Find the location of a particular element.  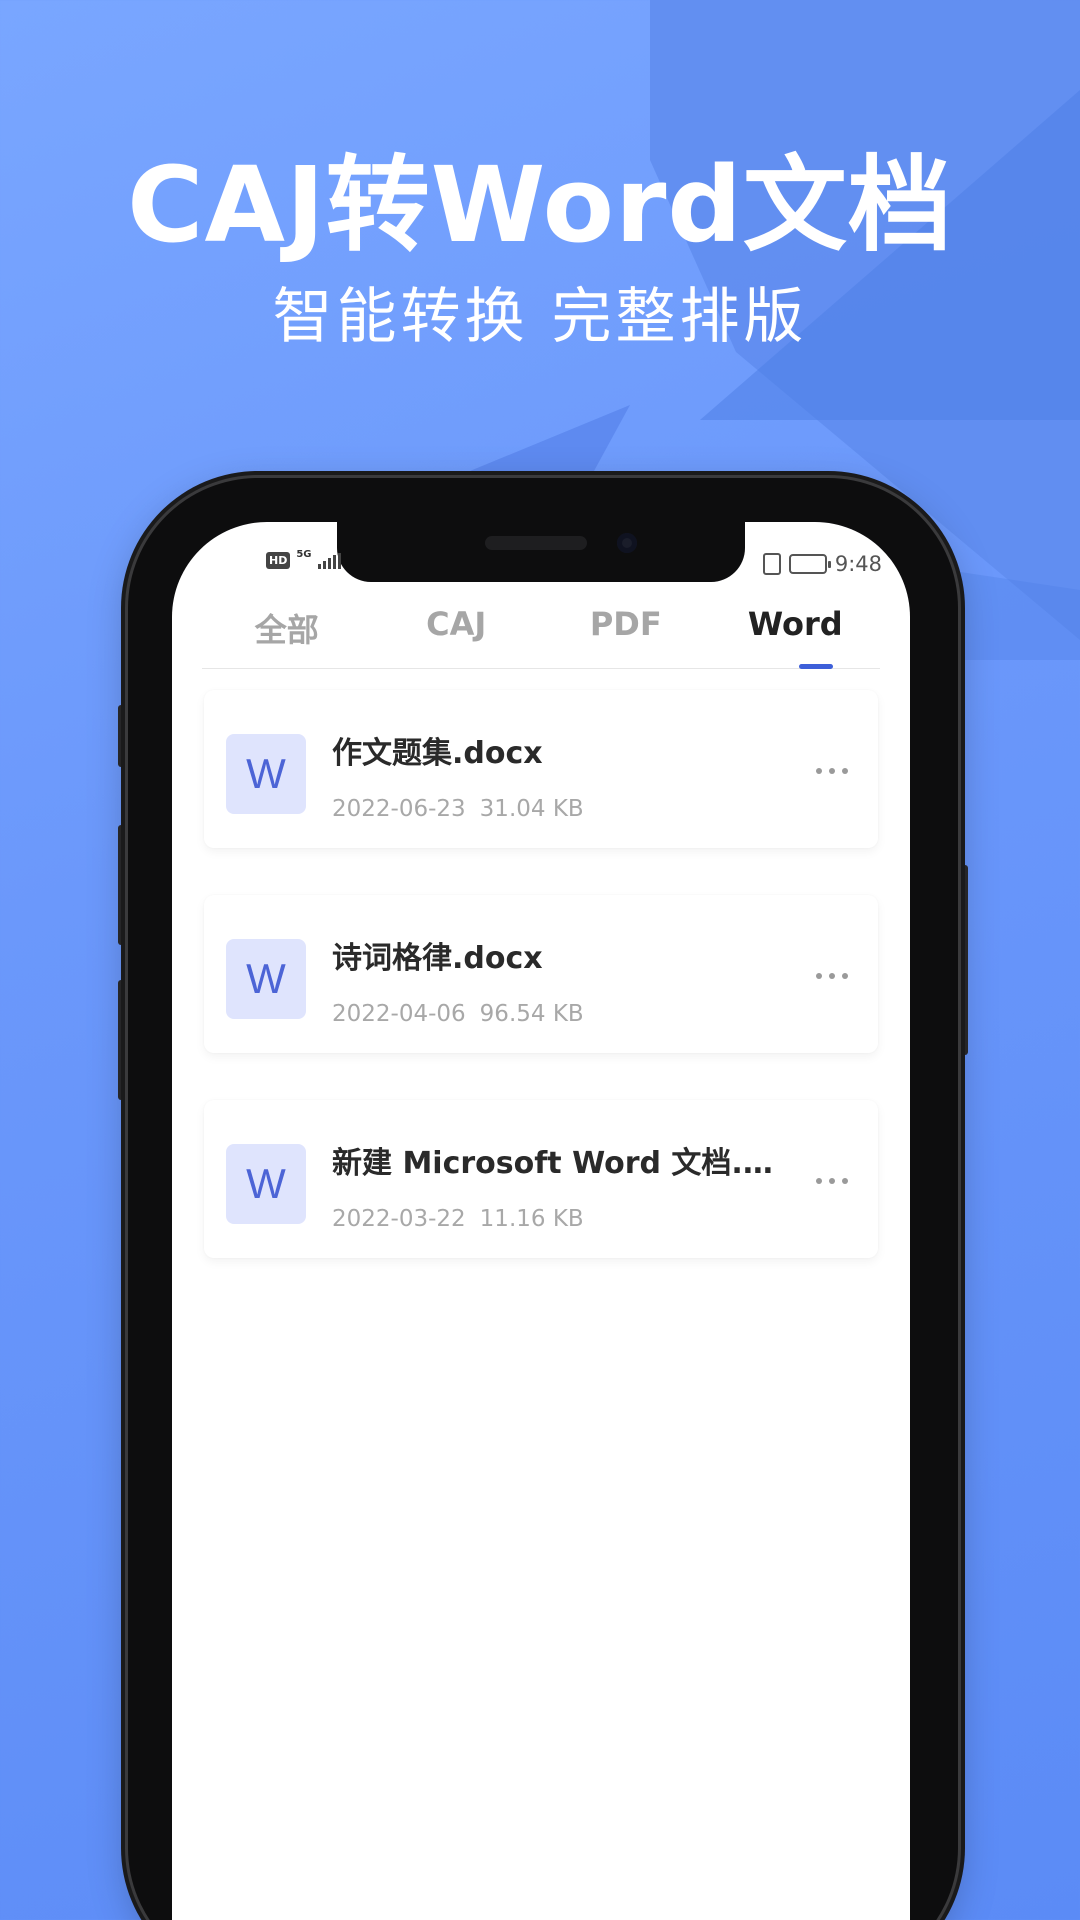

list-item: W 诗词格律.docx 2022-04-06 96.54 KB is located at coordinates (541, 974).